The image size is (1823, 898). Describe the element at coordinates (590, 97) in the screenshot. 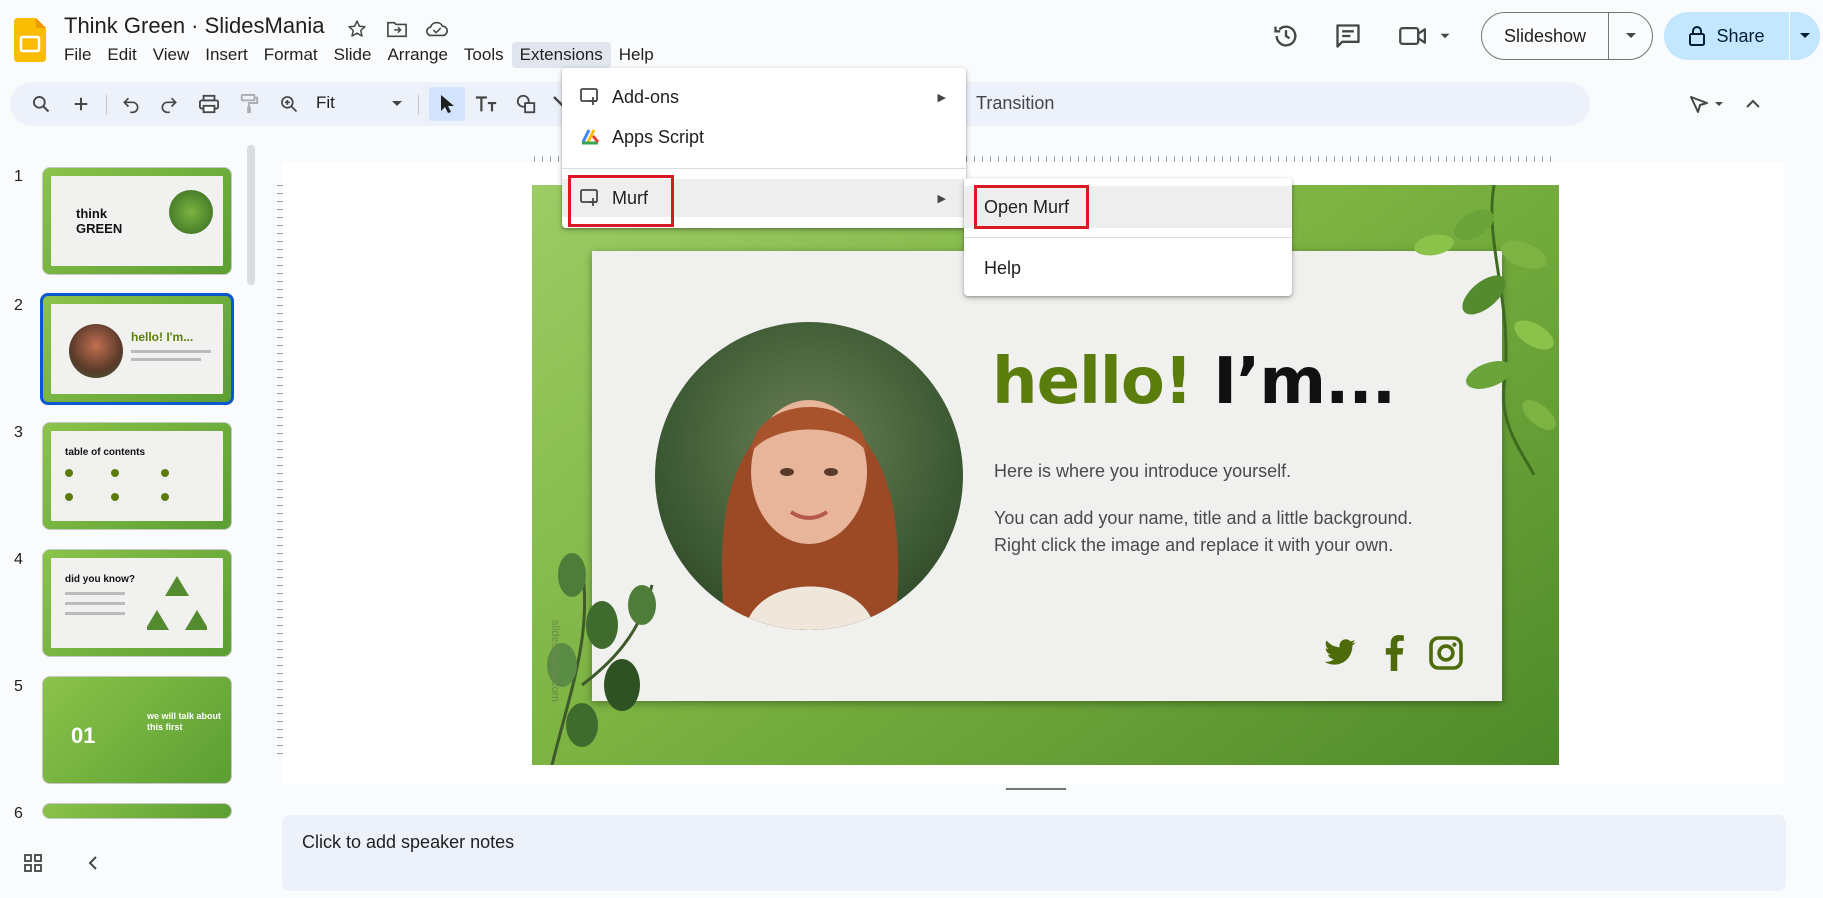

I see `add-ons-icon` at that location.